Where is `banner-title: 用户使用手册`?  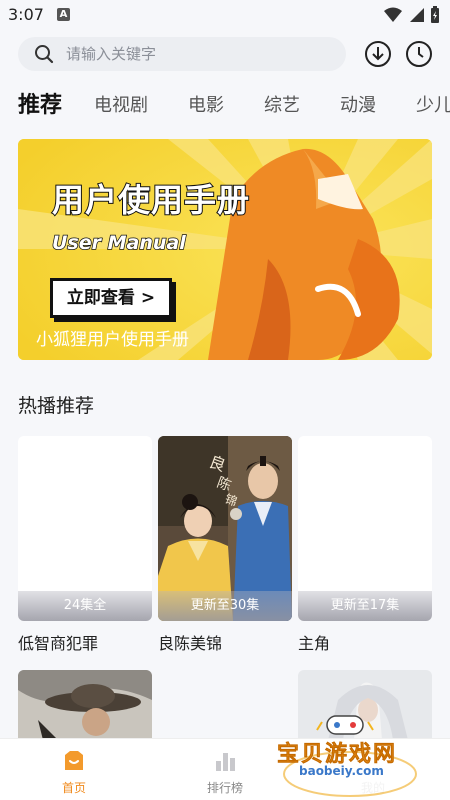
banner-title: 用户使用手册 is located at coordinates (151, 200).